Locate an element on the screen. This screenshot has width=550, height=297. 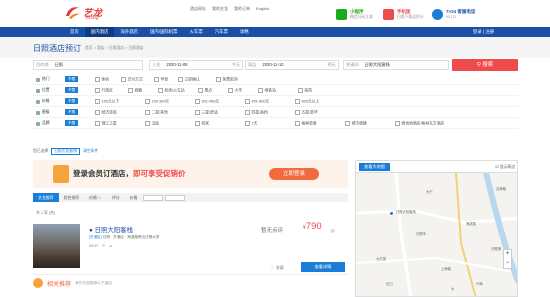
filter-option: 301-450元 is located at coordinates (207, 102).